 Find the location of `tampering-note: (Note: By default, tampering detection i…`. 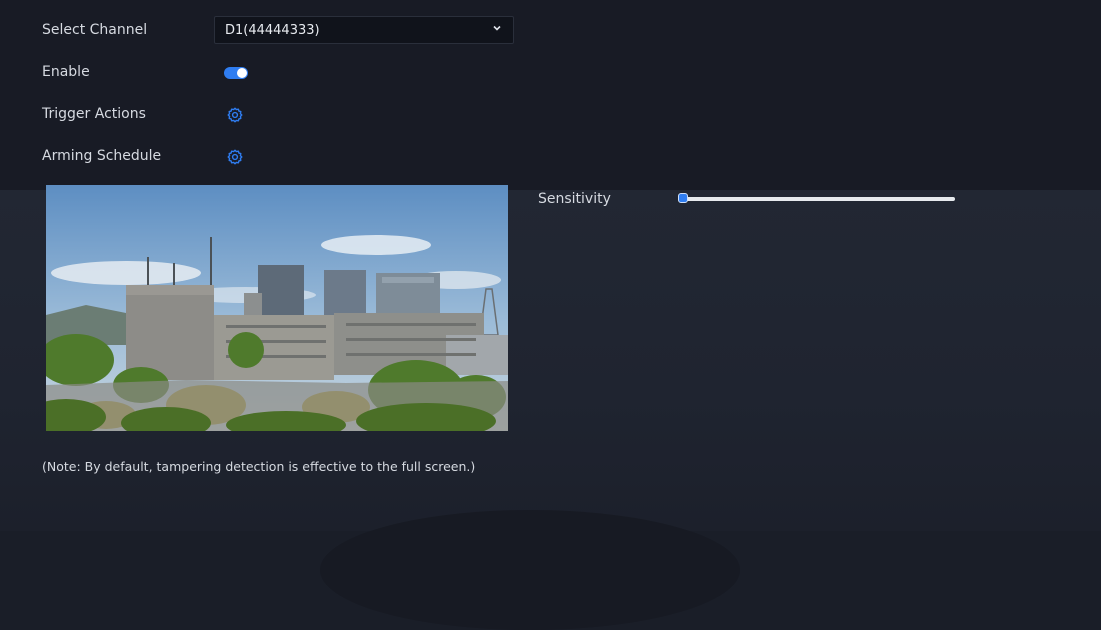

tampering-note: (Note: By default, tampering detection i… is located at coordinates (259, 466).